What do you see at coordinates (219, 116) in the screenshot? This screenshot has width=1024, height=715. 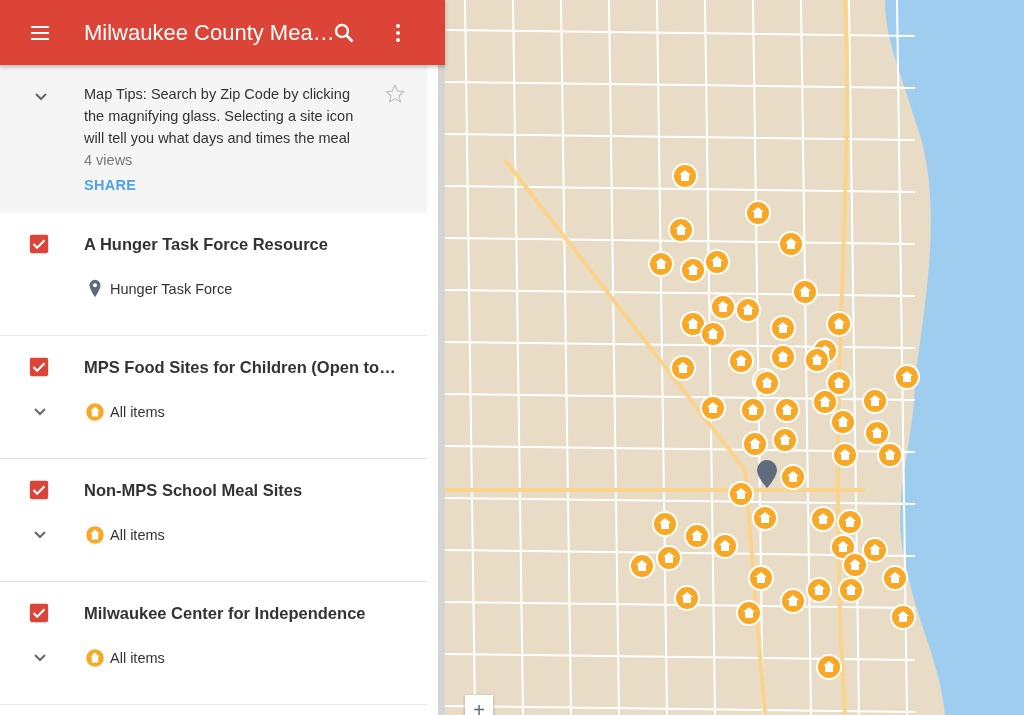 I see `description-text: Map Tips: Search by Zip Code by clicking the magnifying glass. Selecting a site icon will tell you what days and times the meal` at bounding box center [219, 116].